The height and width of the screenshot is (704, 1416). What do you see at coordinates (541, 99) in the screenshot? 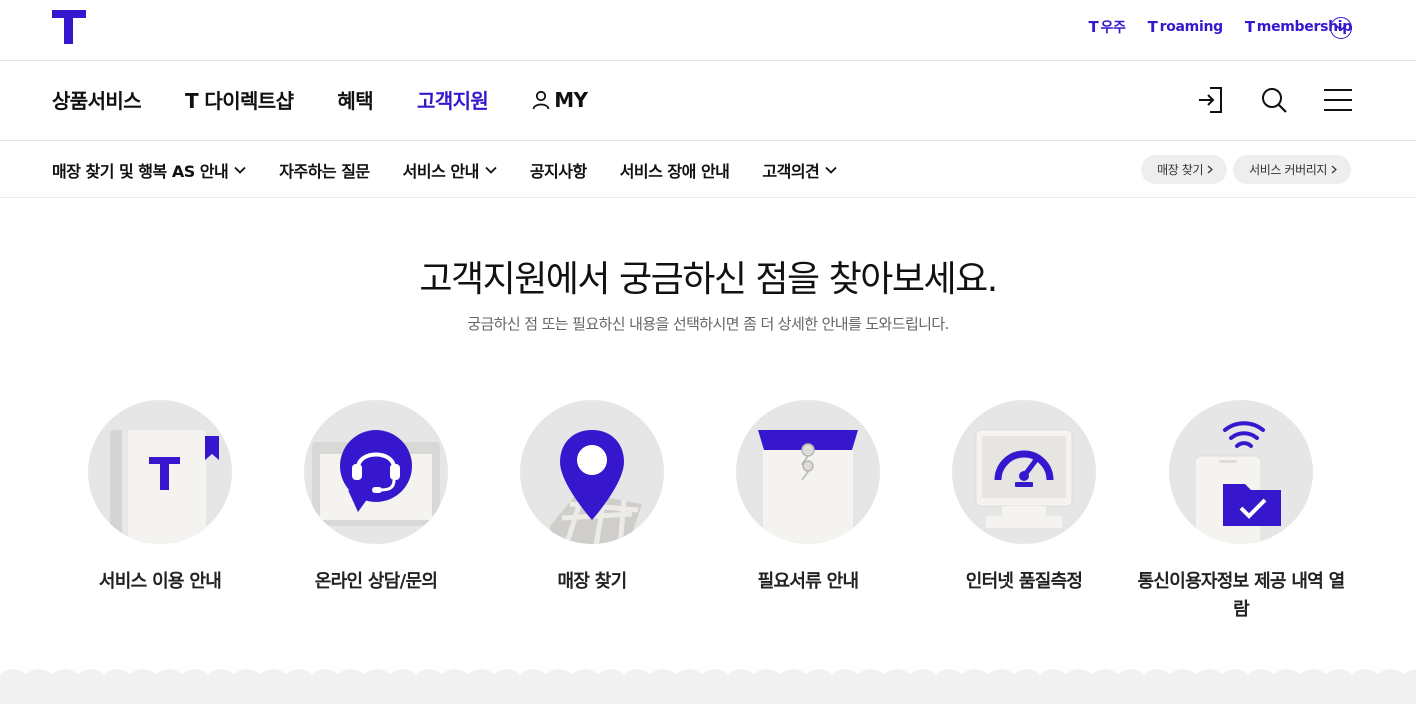
I see `user-icon` at bounding box center [541, 99].